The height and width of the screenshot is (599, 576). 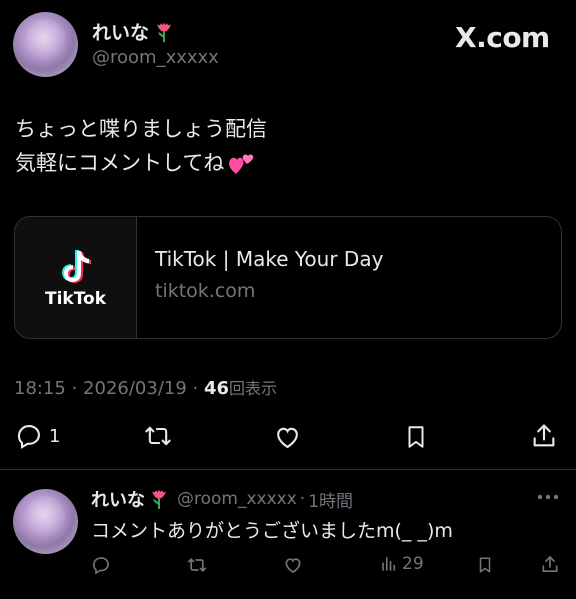 I want to click on reply-reply-button, so click(x=101, y=565).